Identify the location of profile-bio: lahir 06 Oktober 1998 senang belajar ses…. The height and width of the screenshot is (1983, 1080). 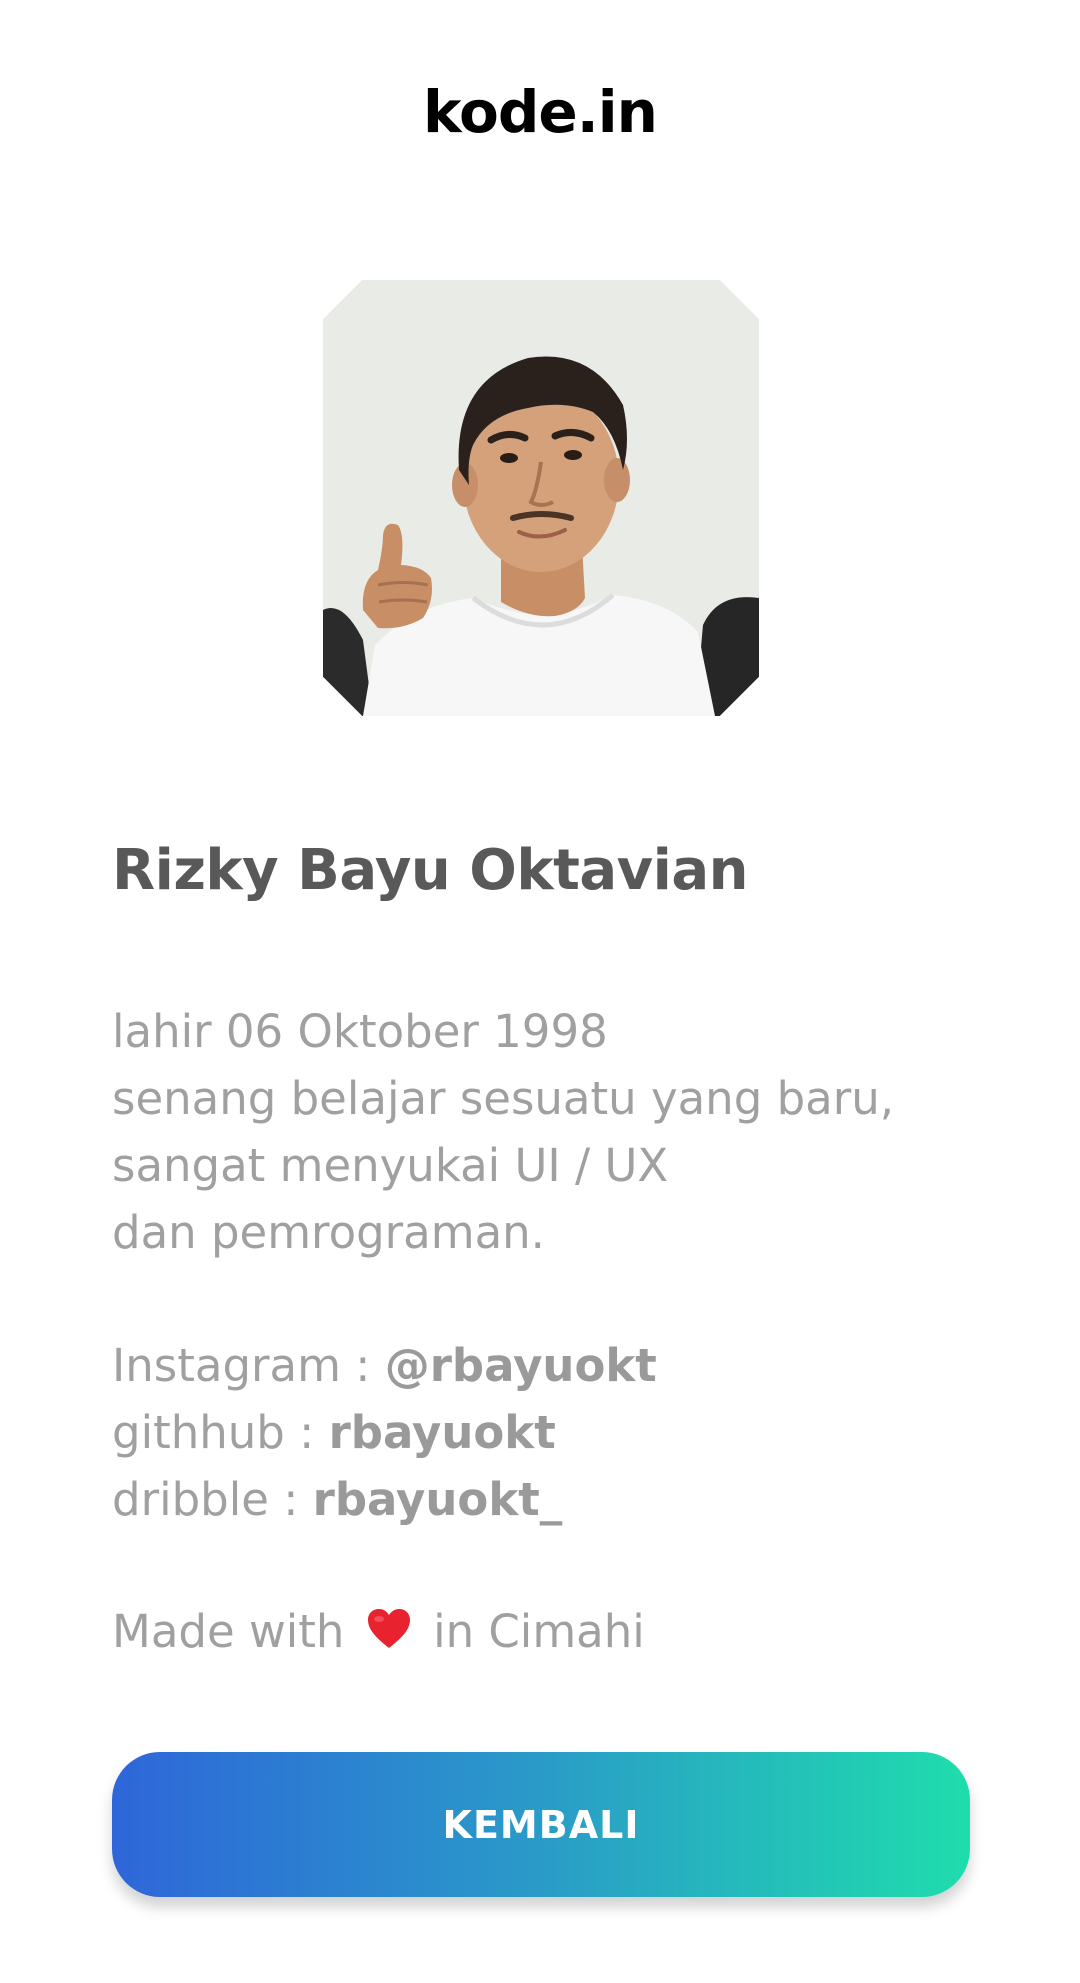
(552, 1132).